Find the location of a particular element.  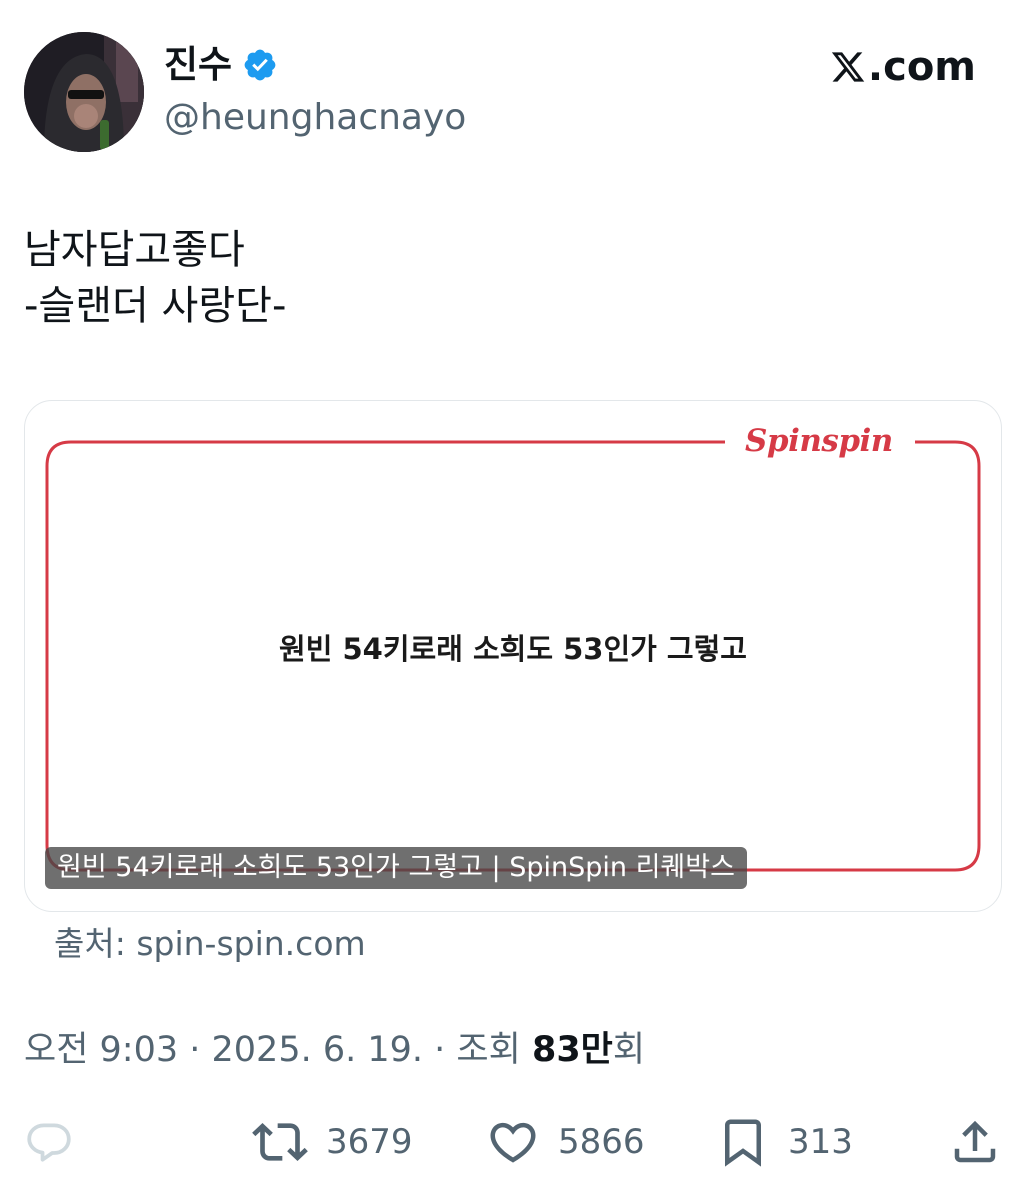

bookmark-button: 313 is located at coordinates (784, 1142).